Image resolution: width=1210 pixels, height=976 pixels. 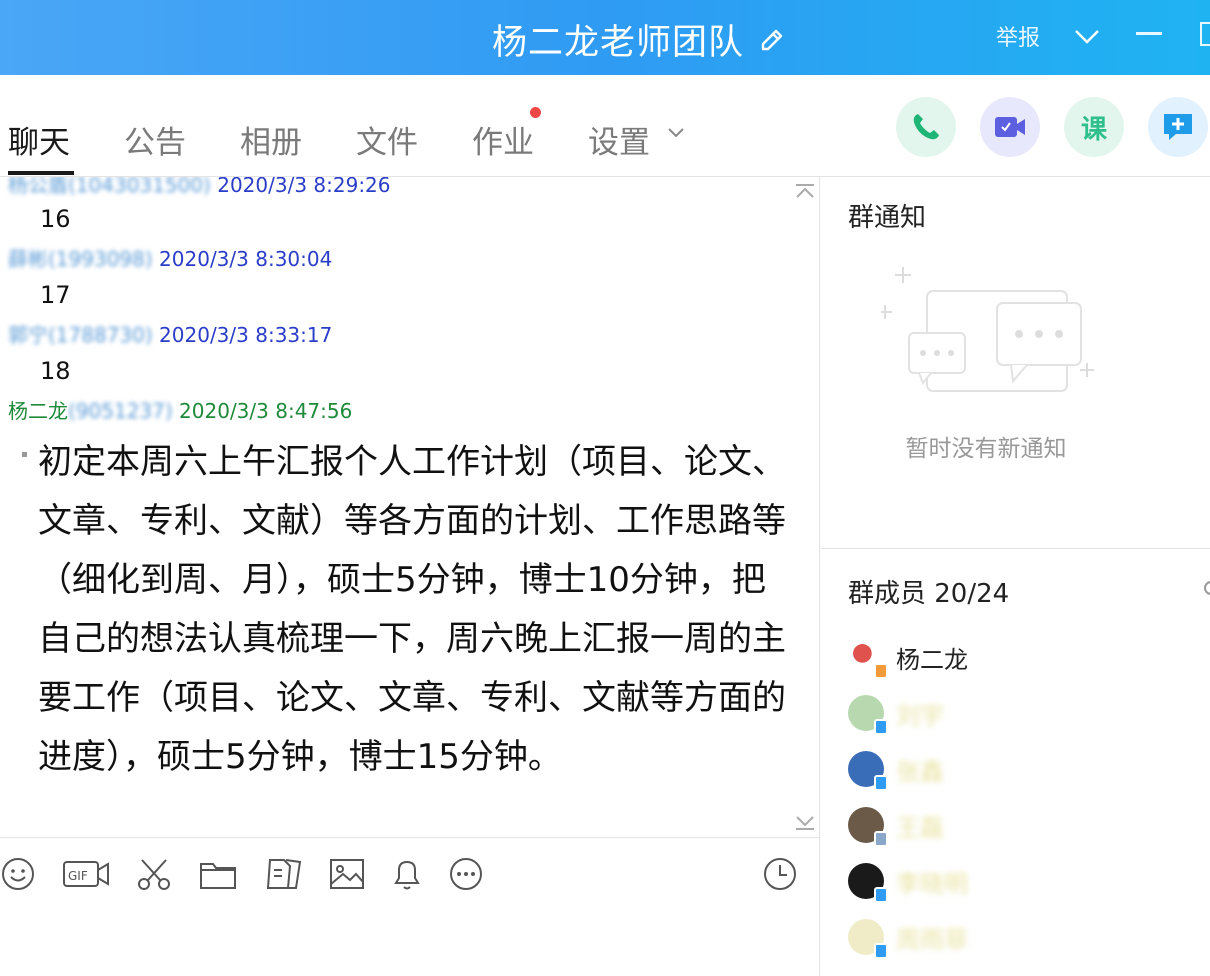 What do you see at coordinates (929, 594) in the screenshot?
I see `members-title: 群成员 20/24` at bounding box center [929, 594].